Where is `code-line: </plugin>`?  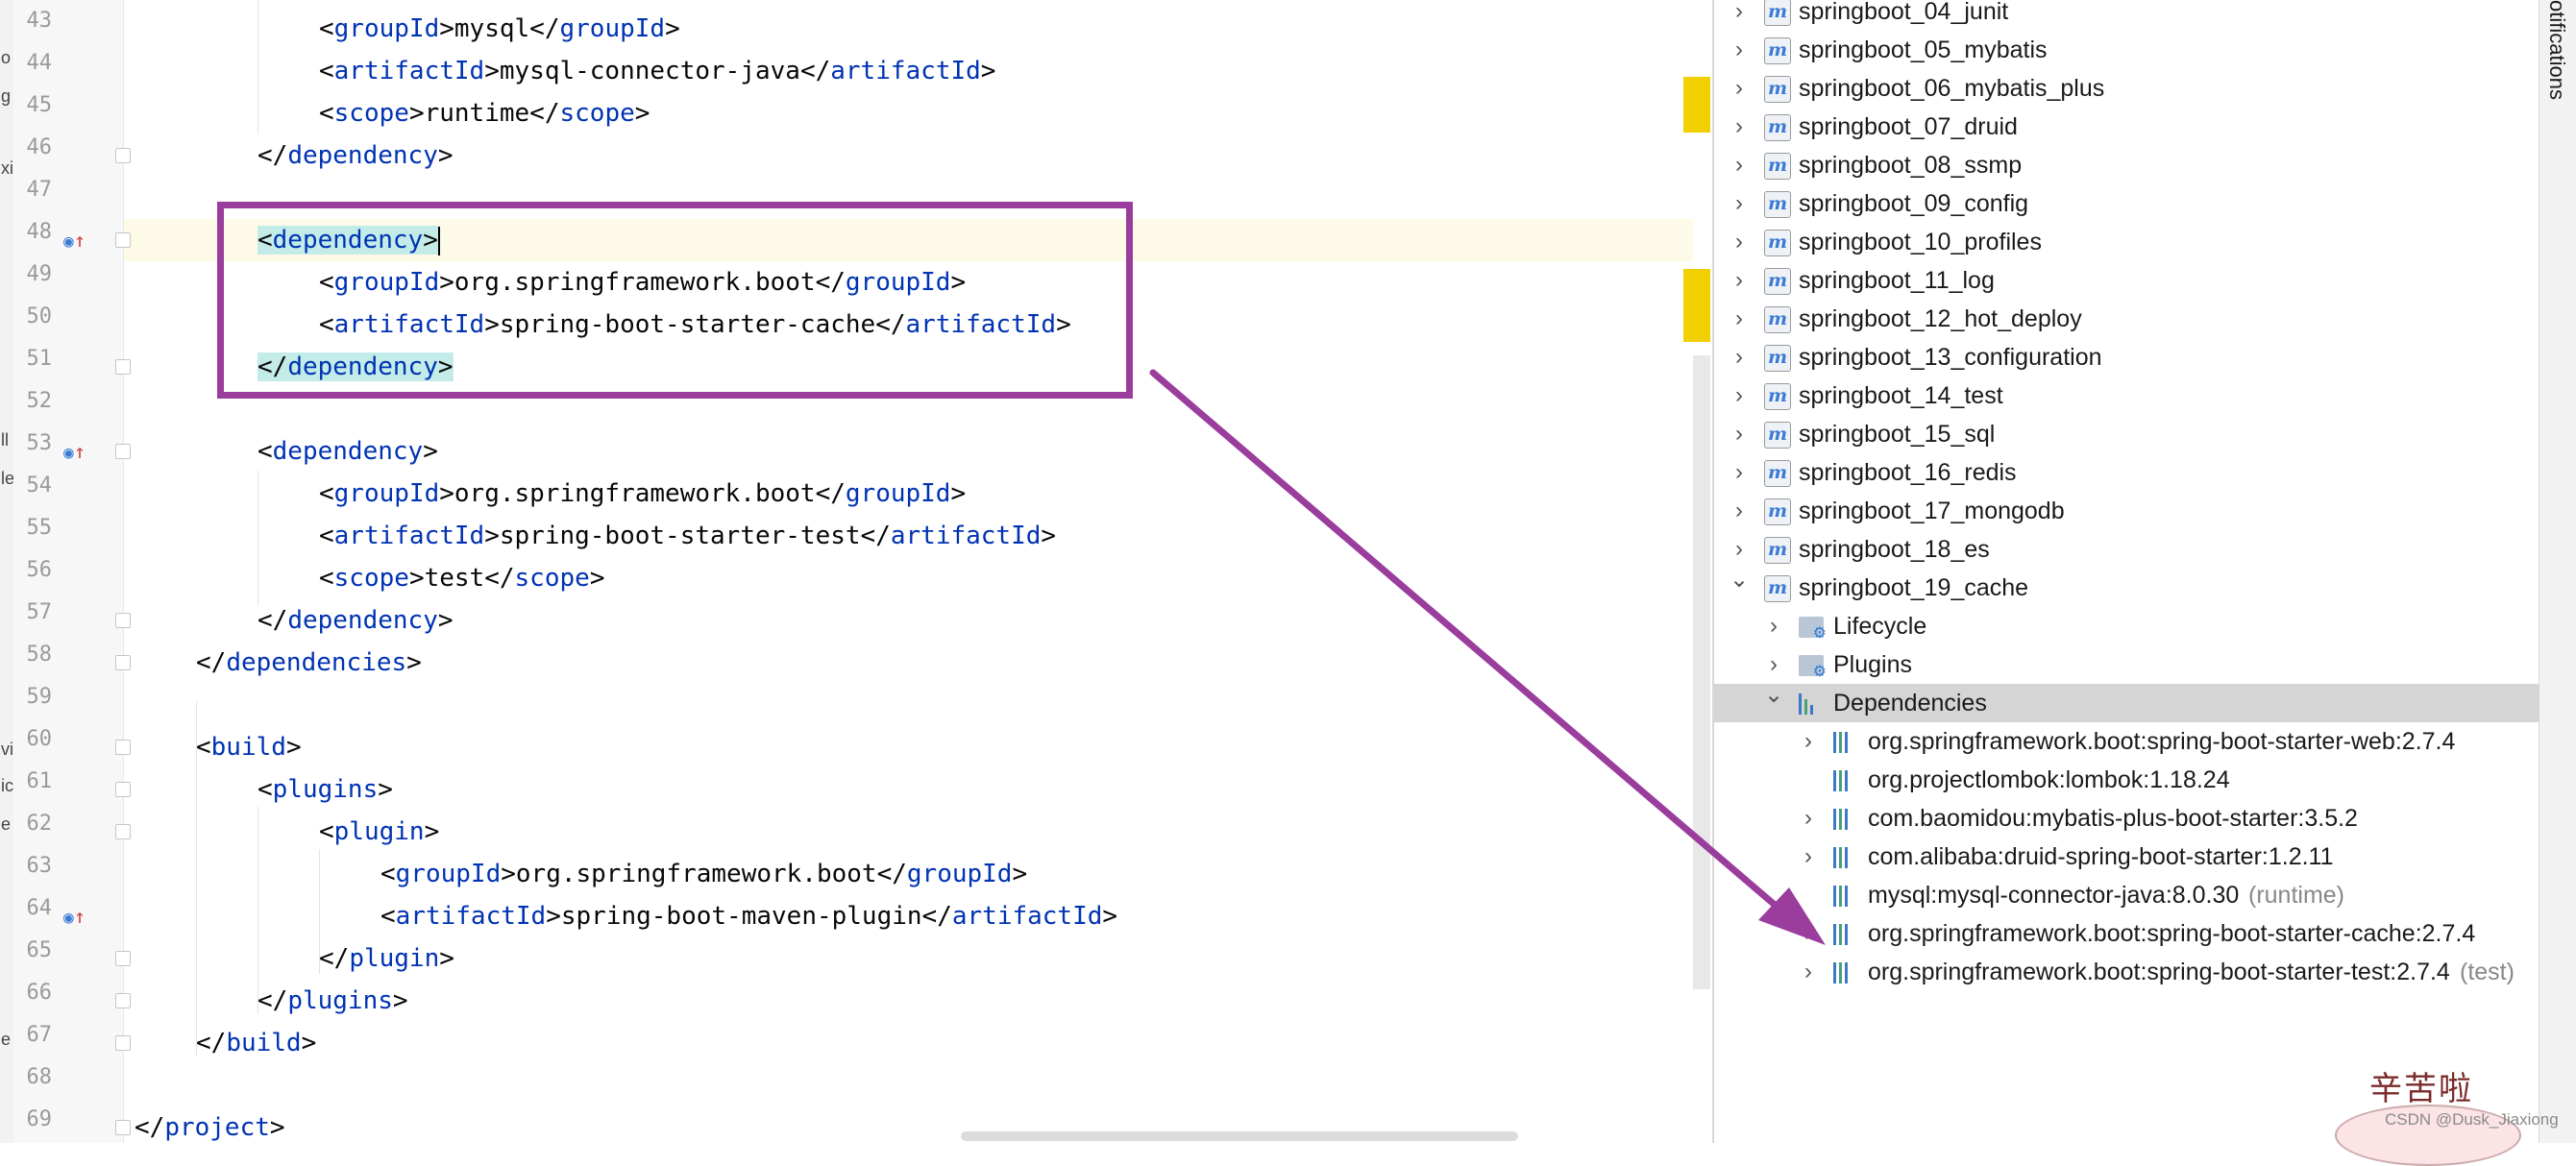
code-line: </plugin> is located at coordinates (386, 958).